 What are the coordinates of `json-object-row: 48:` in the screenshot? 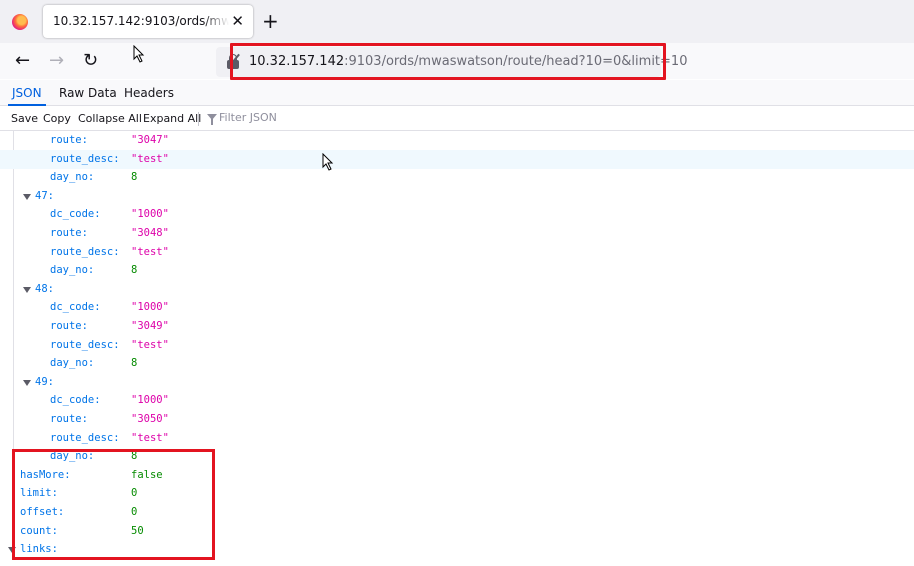 It's located at (457, 289).